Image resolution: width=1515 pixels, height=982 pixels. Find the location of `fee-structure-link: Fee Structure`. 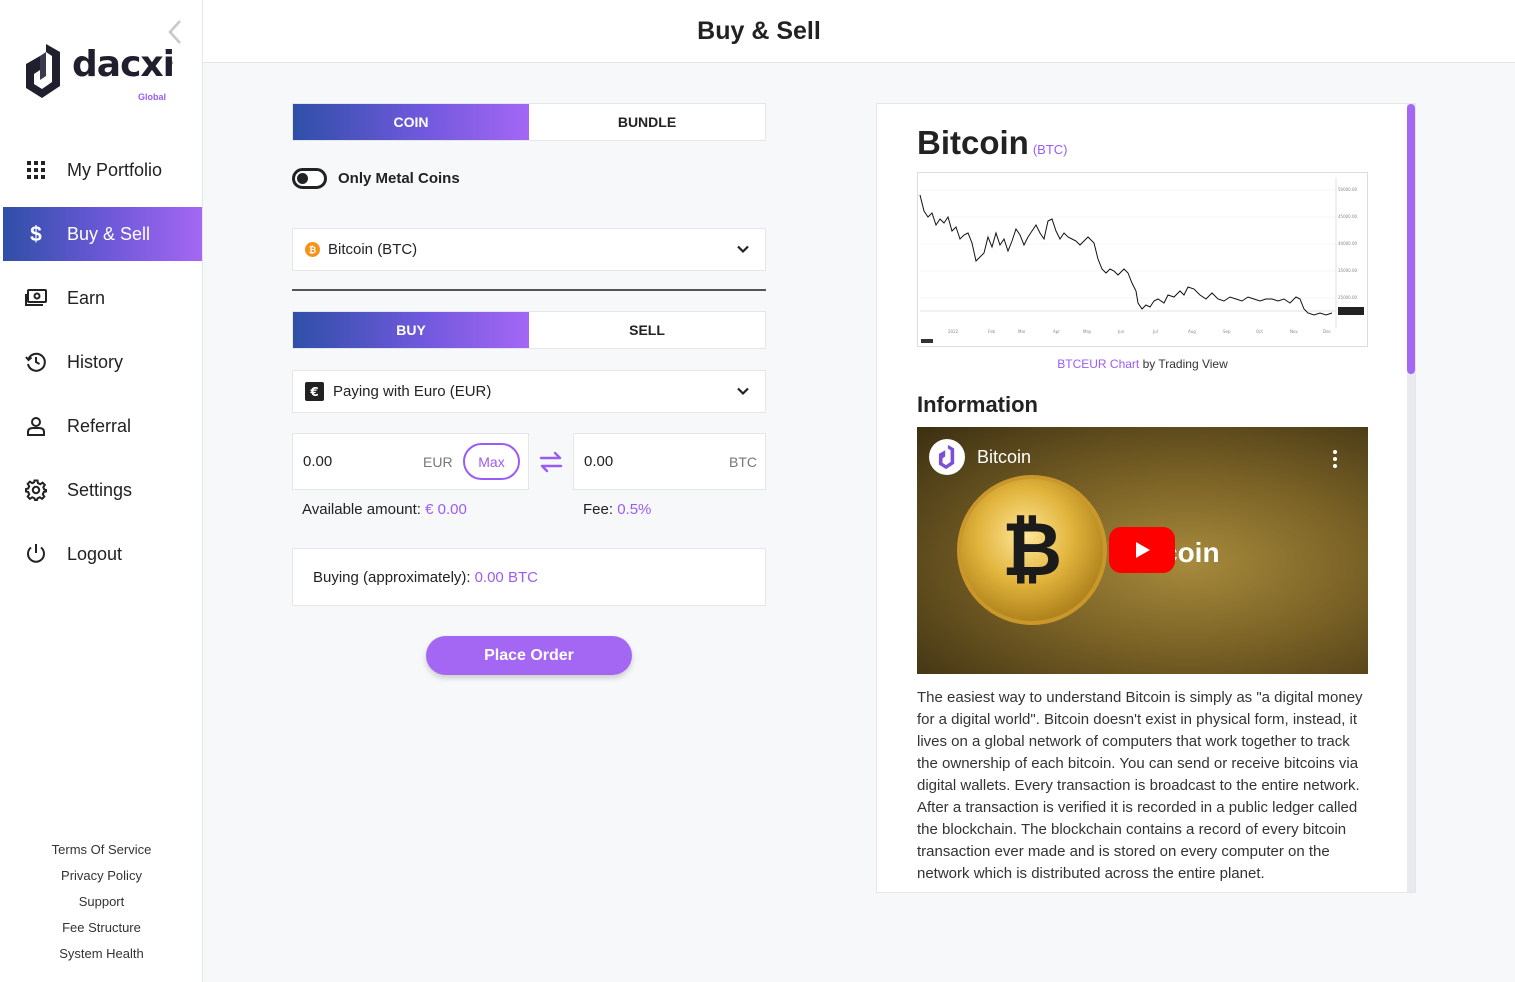

fee-structure-link: Fee Structure is located at coordinates (101, 931).